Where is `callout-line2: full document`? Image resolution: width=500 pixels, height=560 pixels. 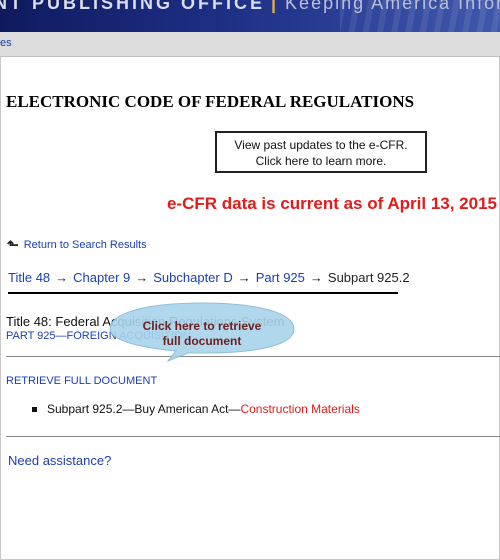
callout-line2: full document is located at coordinates (202, 341).